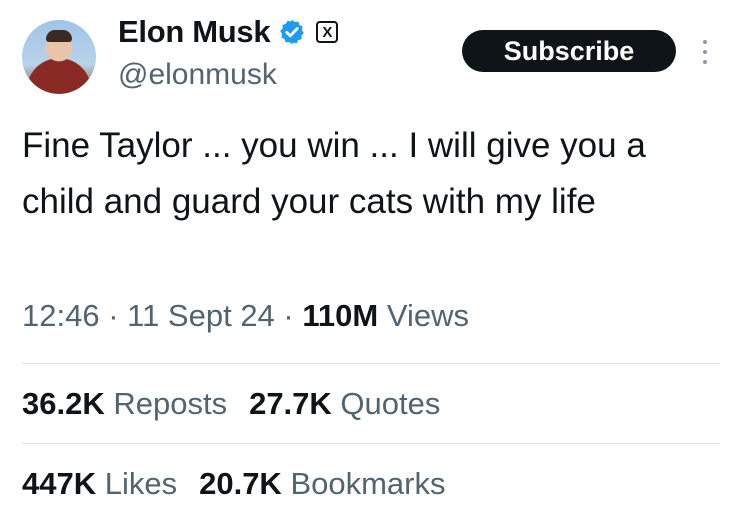 The width and height of the screenshot is (740, 506). I want to click on more-vertical-icon, so click(705, 52).